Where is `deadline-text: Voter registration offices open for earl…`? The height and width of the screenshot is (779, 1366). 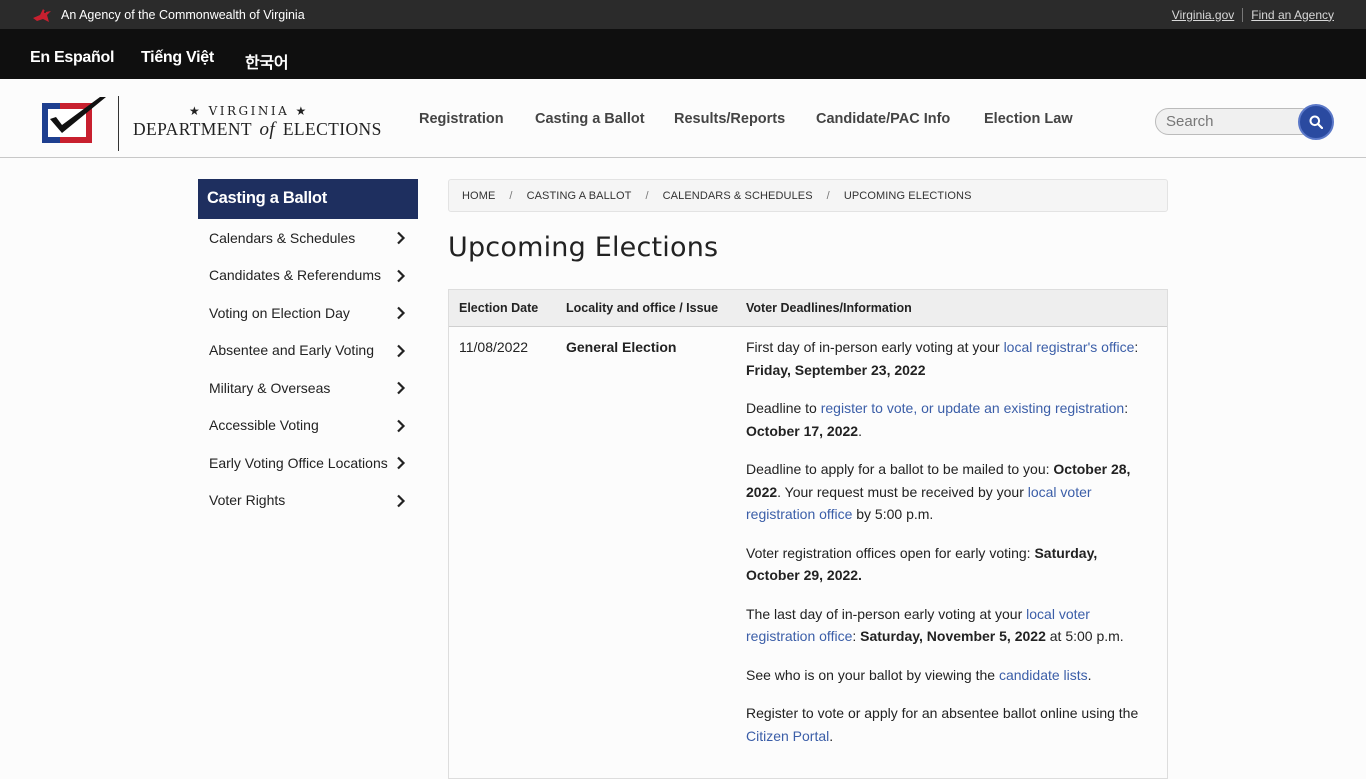 deadline-text: Voter registration offices open for earl… is located at coordinates (890, 552).